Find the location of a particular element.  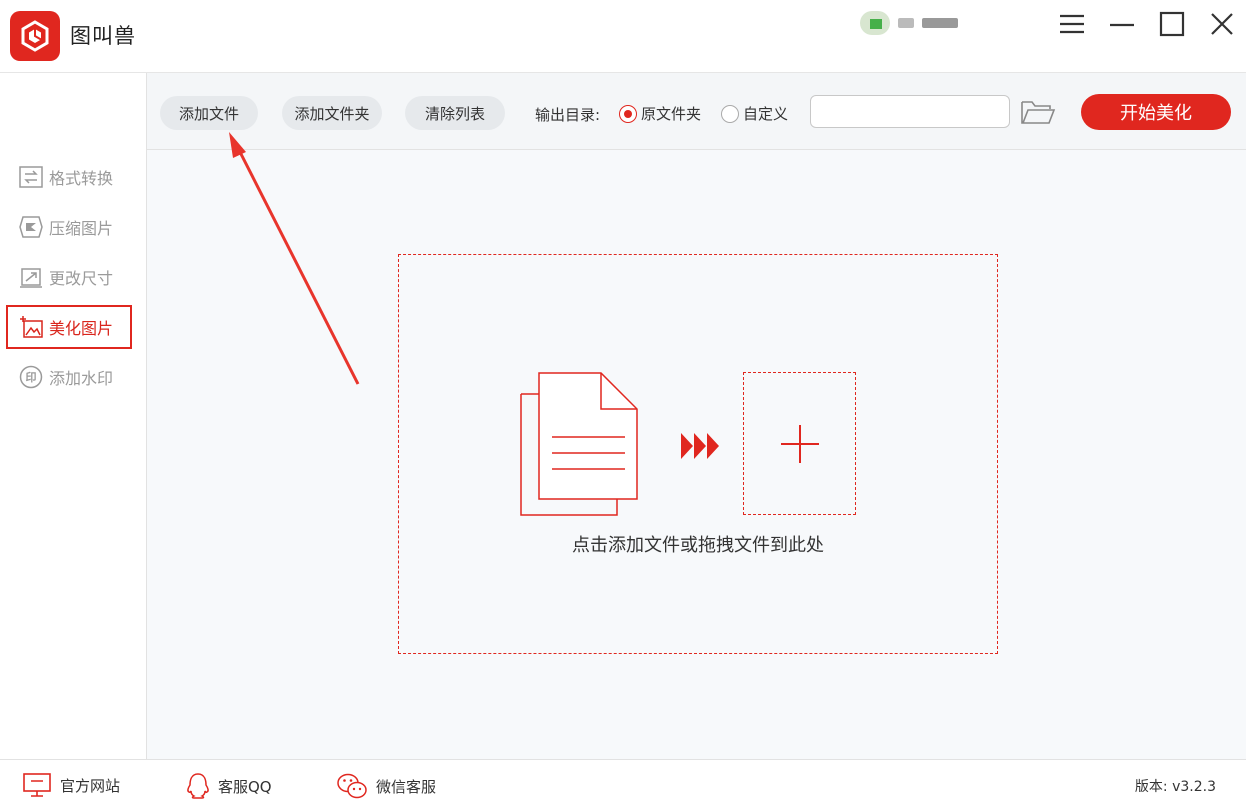

monitor-icon is located at coordinates (37, 785).